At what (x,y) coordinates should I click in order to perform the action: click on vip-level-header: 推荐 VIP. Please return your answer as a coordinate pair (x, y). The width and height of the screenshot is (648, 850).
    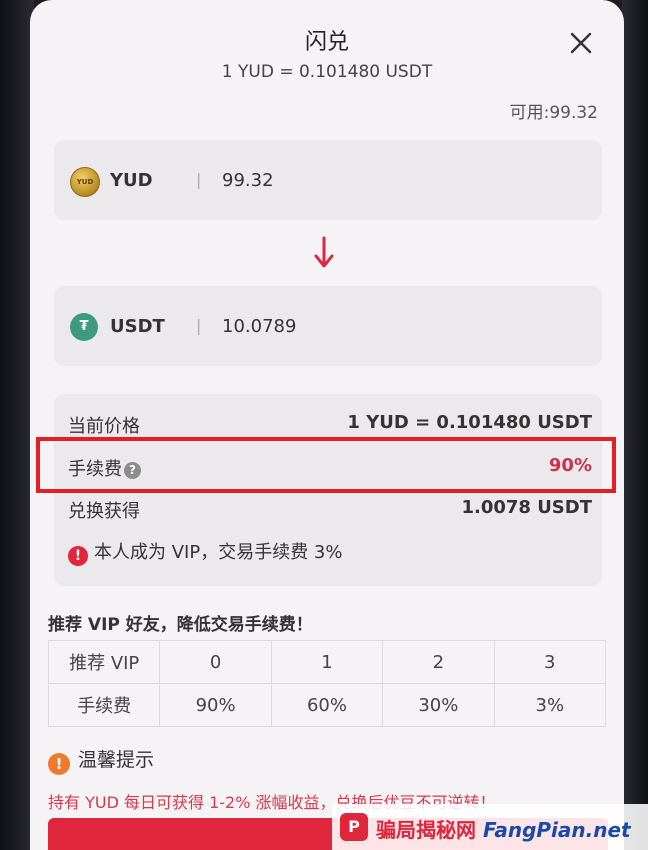
    Looking at the image, I should click on (104, 662).